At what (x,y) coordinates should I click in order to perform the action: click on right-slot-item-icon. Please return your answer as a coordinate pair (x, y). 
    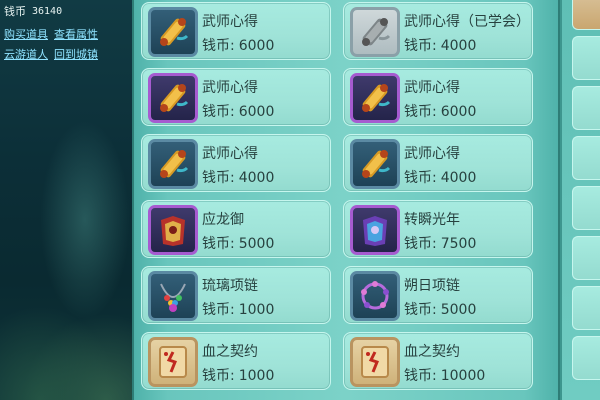
    Looking at the image, I should click on (586, 15).